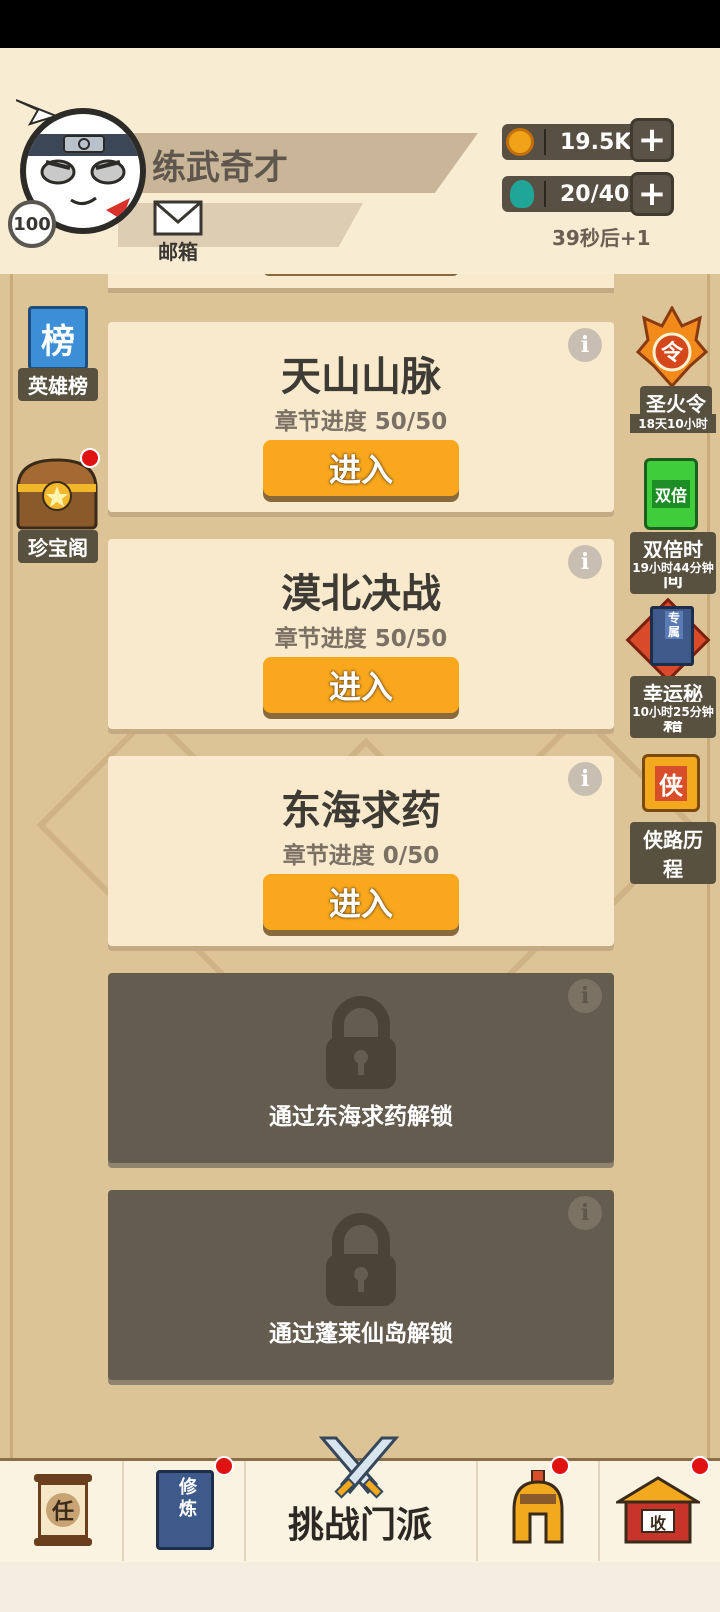 The image size is (720, 1612). I want to click on add-copper-button: +, so click(652, 140).